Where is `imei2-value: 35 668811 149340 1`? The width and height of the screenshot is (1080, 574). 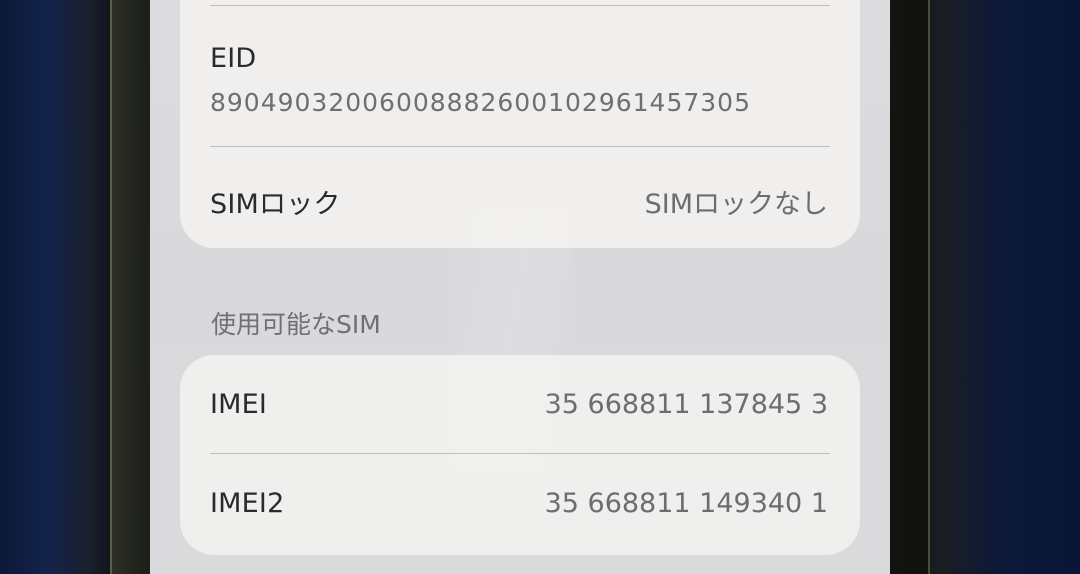 imei2-value: 35 668811 149340 1 is located at coordinates (686, 503).